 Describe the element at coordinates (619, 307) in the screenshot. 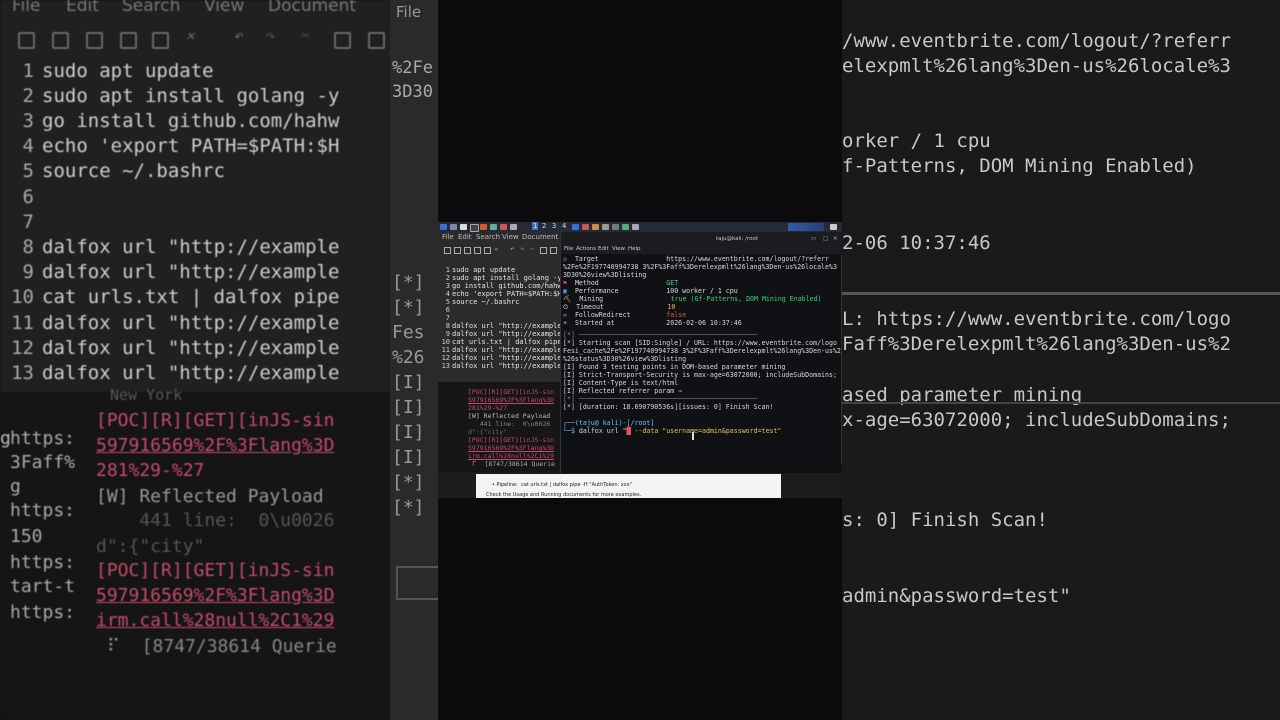

I see `scan-row-timeout: ⏲ Timeout 10` at that location.